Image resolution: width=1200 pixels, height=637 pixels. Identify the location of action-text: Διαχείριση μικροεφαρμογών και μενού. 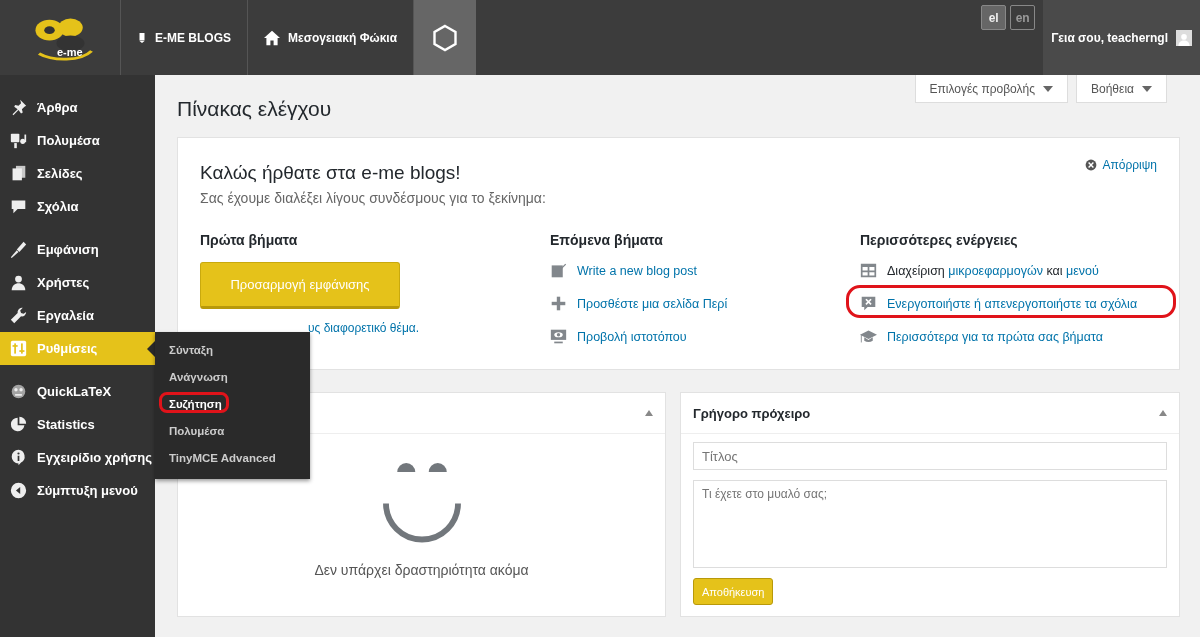
(993, 270).